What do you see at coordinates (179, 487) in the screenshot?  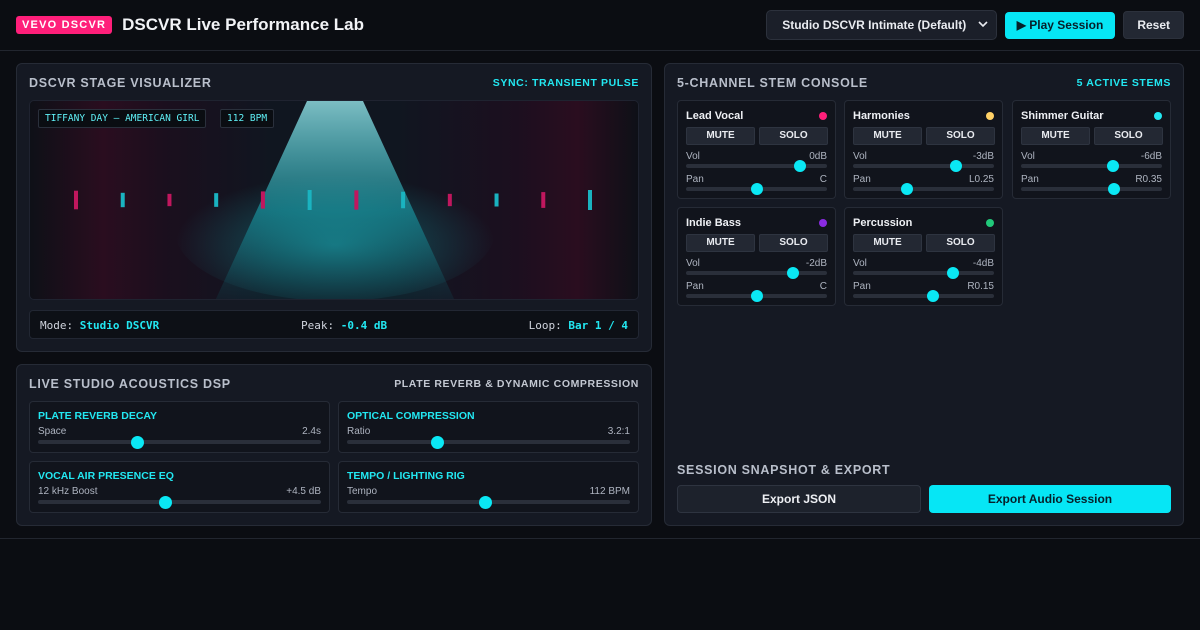 I see `dsp-control-card: VOCAL AIR PRESENCE EQ 12 kHz Boost +4.5 dB` at bounding box center [179, 487].